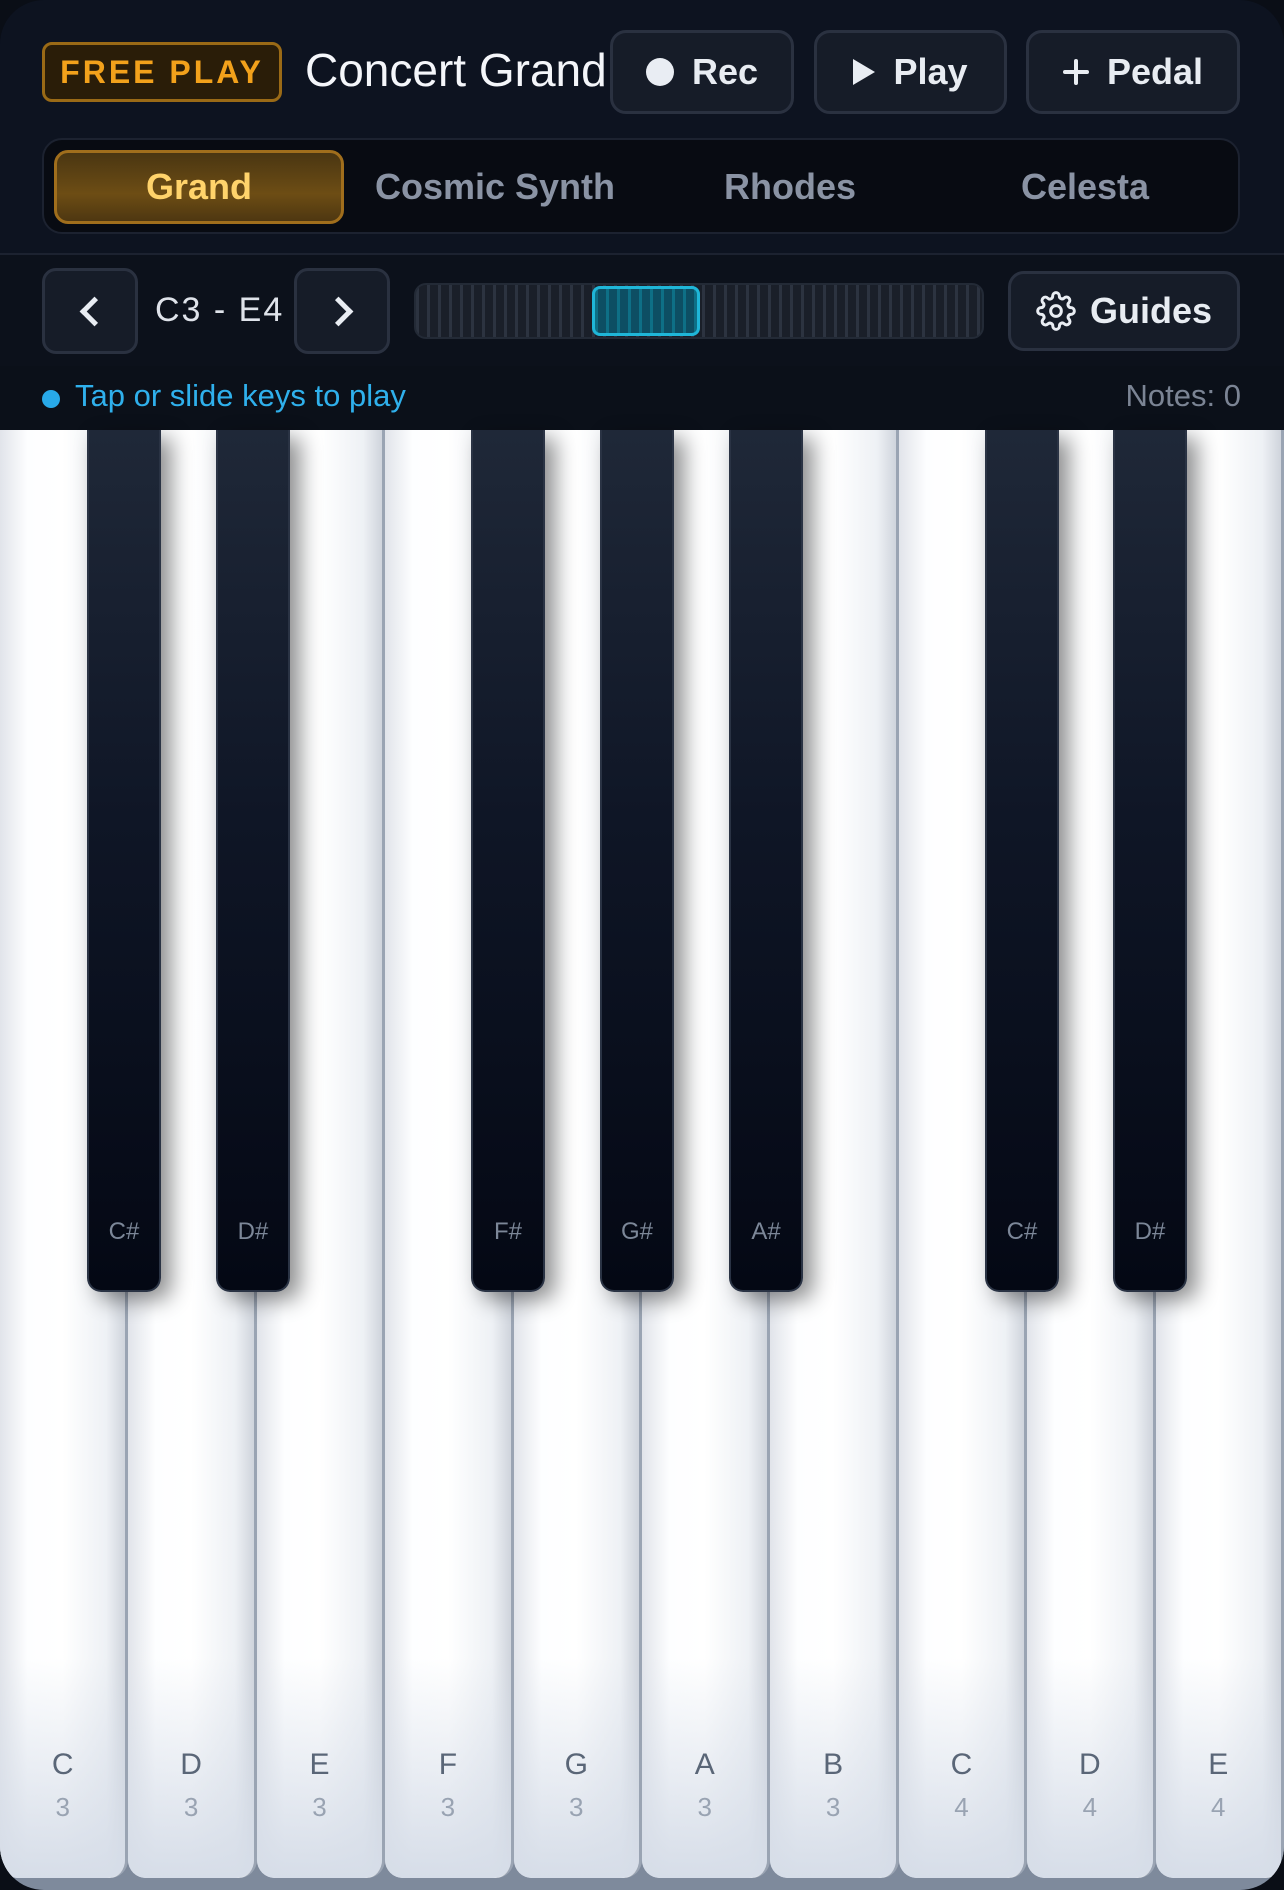  Describe the element at coordinates (864, 72) in the screenshot. I see `play-icon` at that location.